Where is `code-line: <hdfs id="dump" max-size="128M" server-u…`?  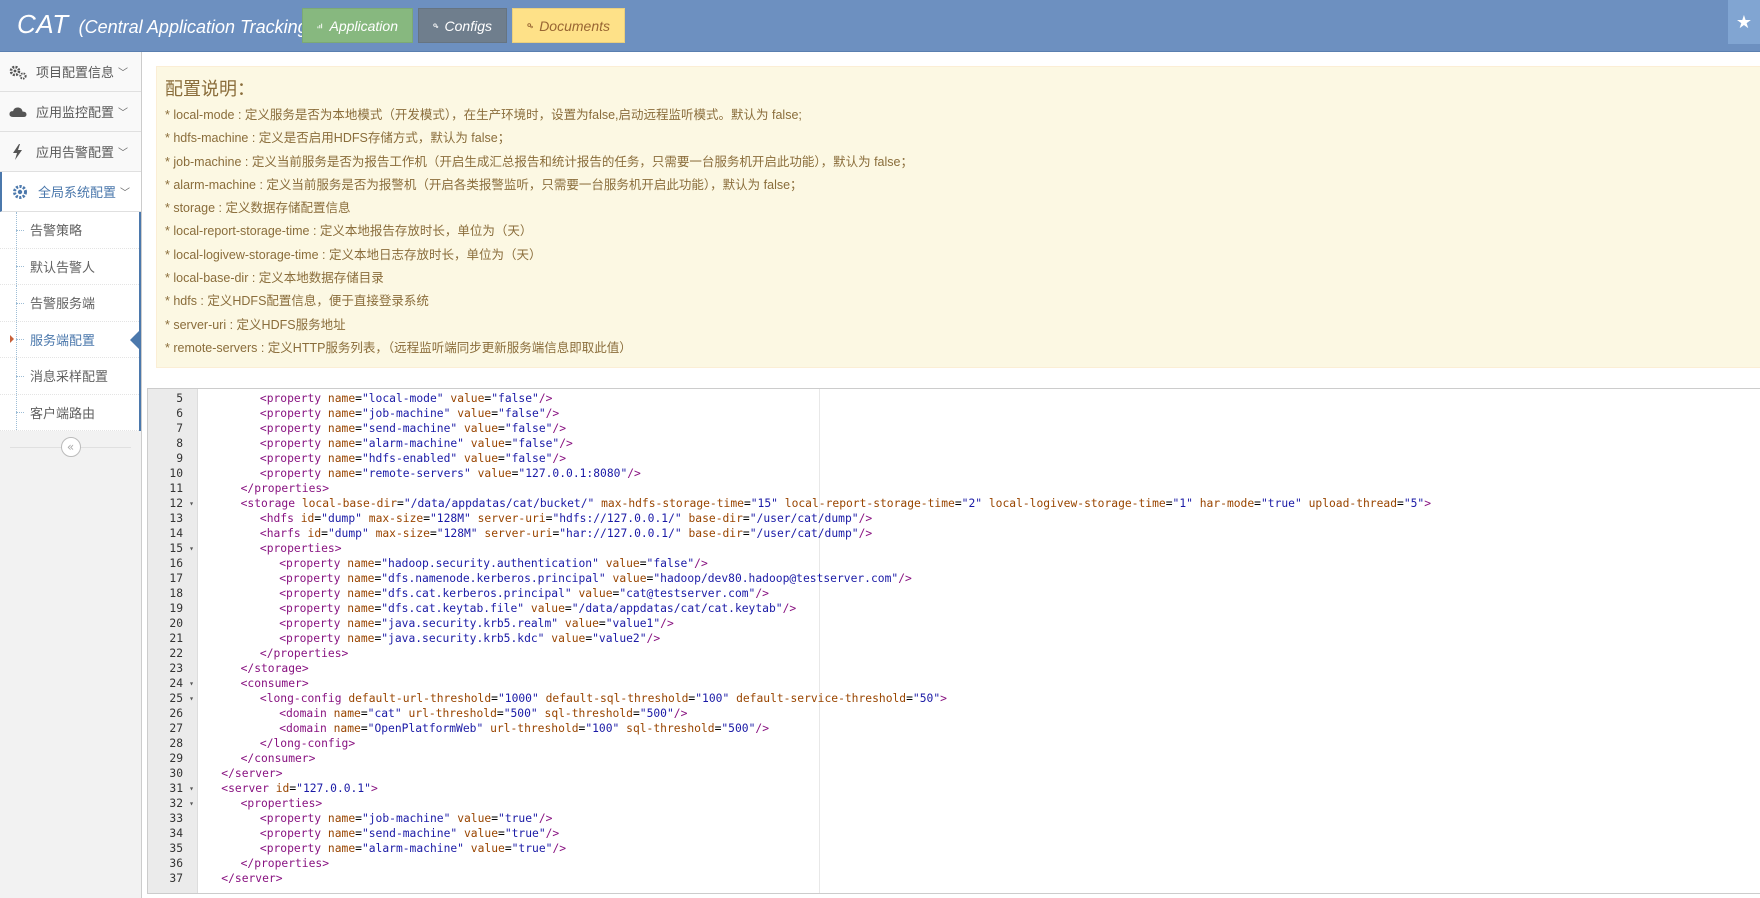
code-line: <hdfs id="dump" max-size="128M" server-u… is located at coordinates (566, 518).